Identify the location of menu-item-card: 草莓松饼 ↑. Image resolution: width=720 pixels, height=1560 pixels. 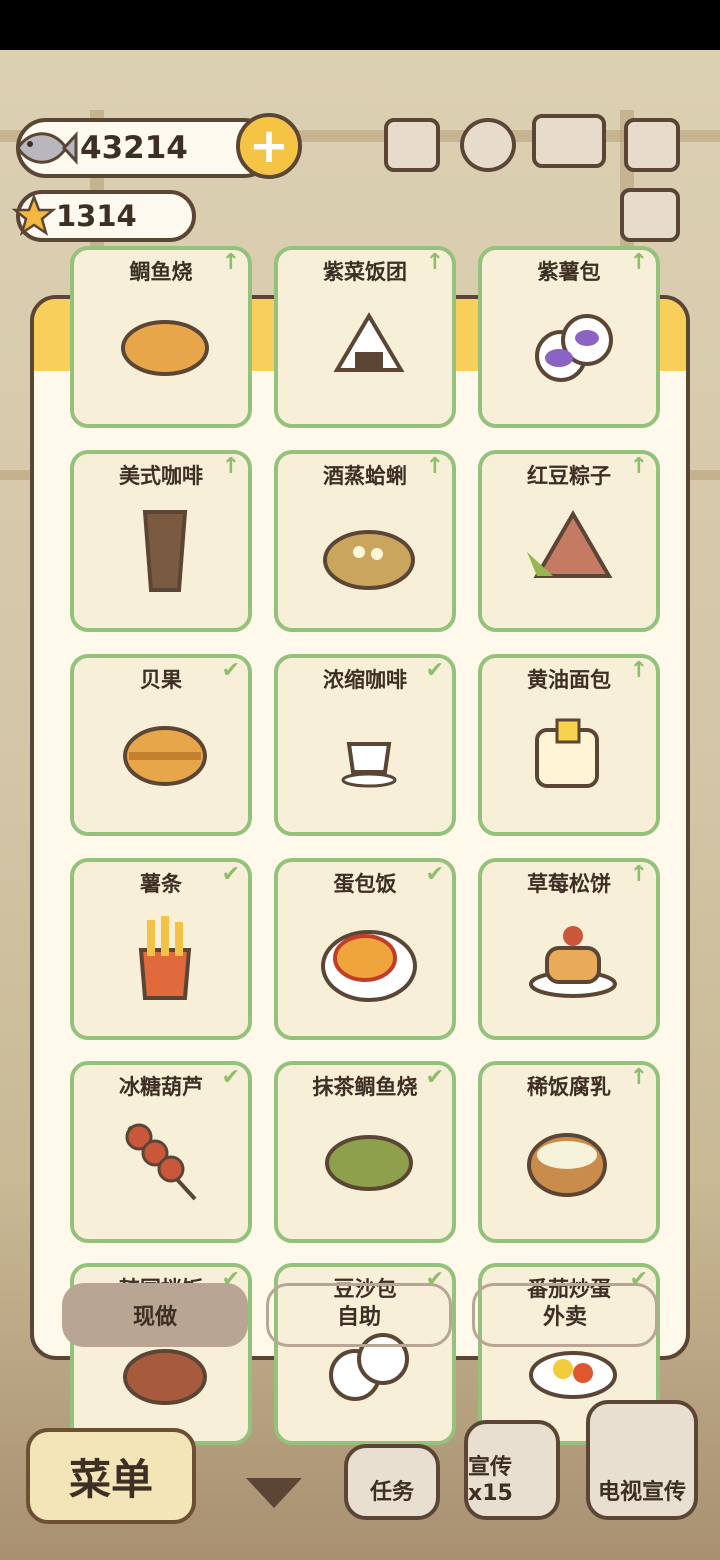
(569, 949).